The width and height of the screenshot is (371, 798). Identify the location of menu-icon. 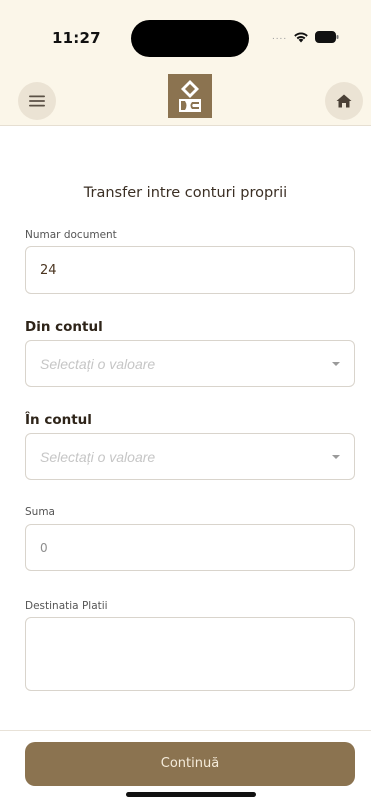
(37, 101).